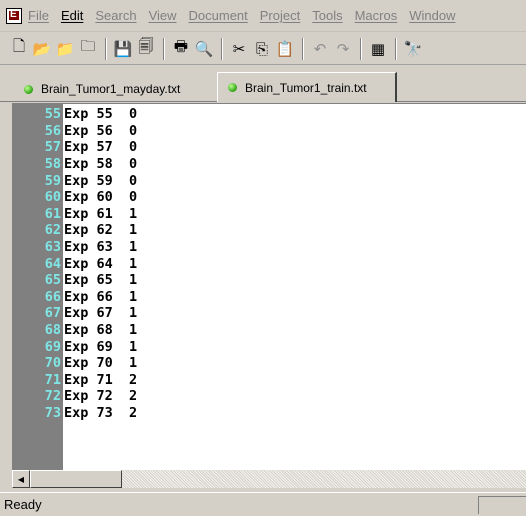 Image resolution: width=526 pixels, height=516 pixels. What do you see at coordinates (52, 213) in the screenshot?
I see `line-number: 61` at bounding box center [52, 213].